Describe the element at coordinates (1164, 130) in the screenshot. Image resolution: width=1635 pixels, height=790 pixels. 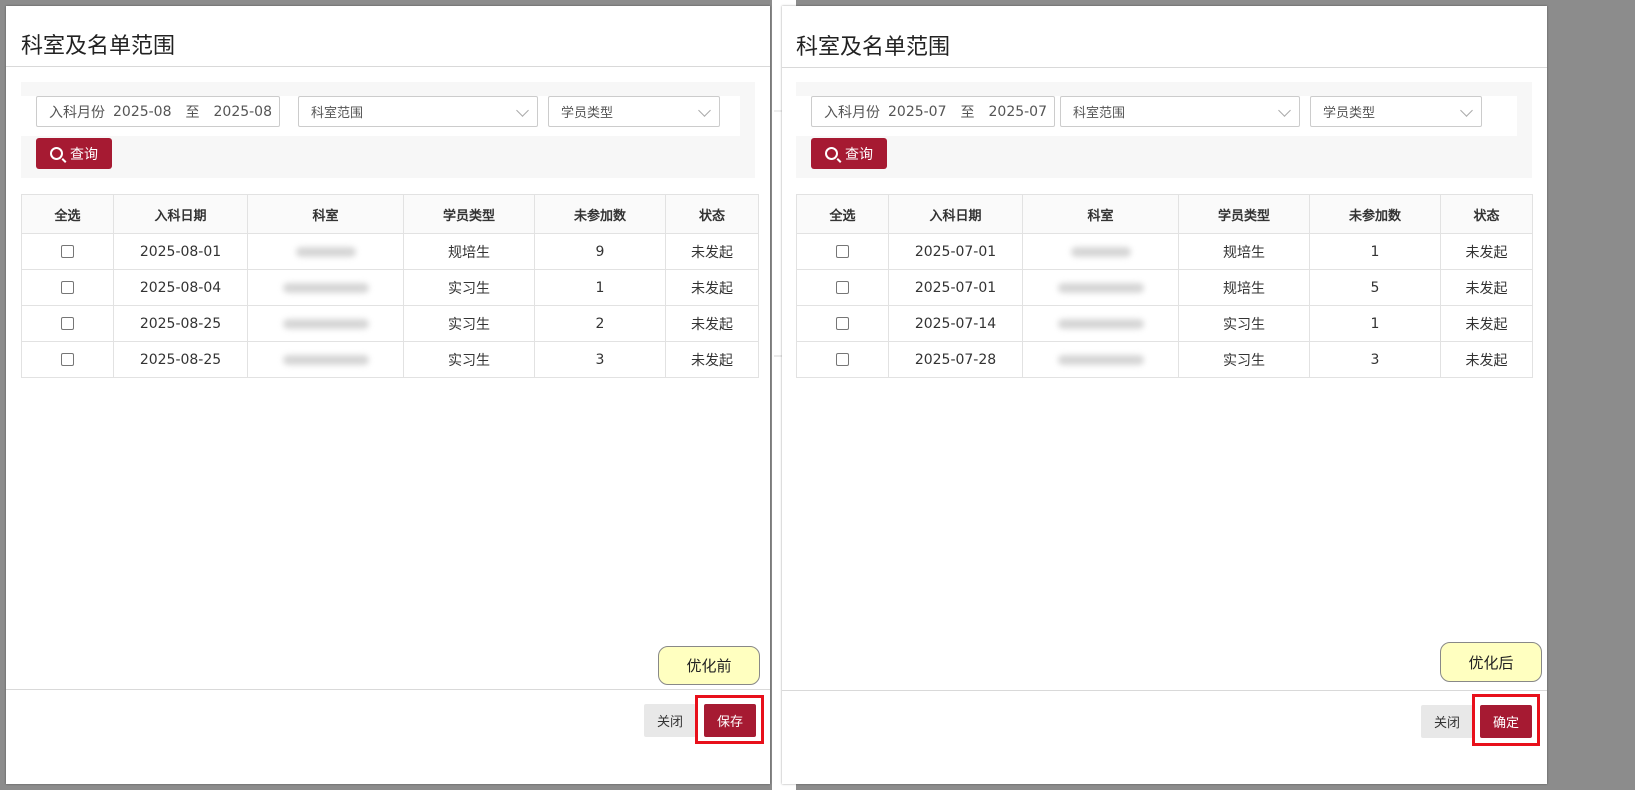
I see `filter-bar: 入科月份 2025-07 至 2025-07 科室范围 学员类型 查询` at that location.